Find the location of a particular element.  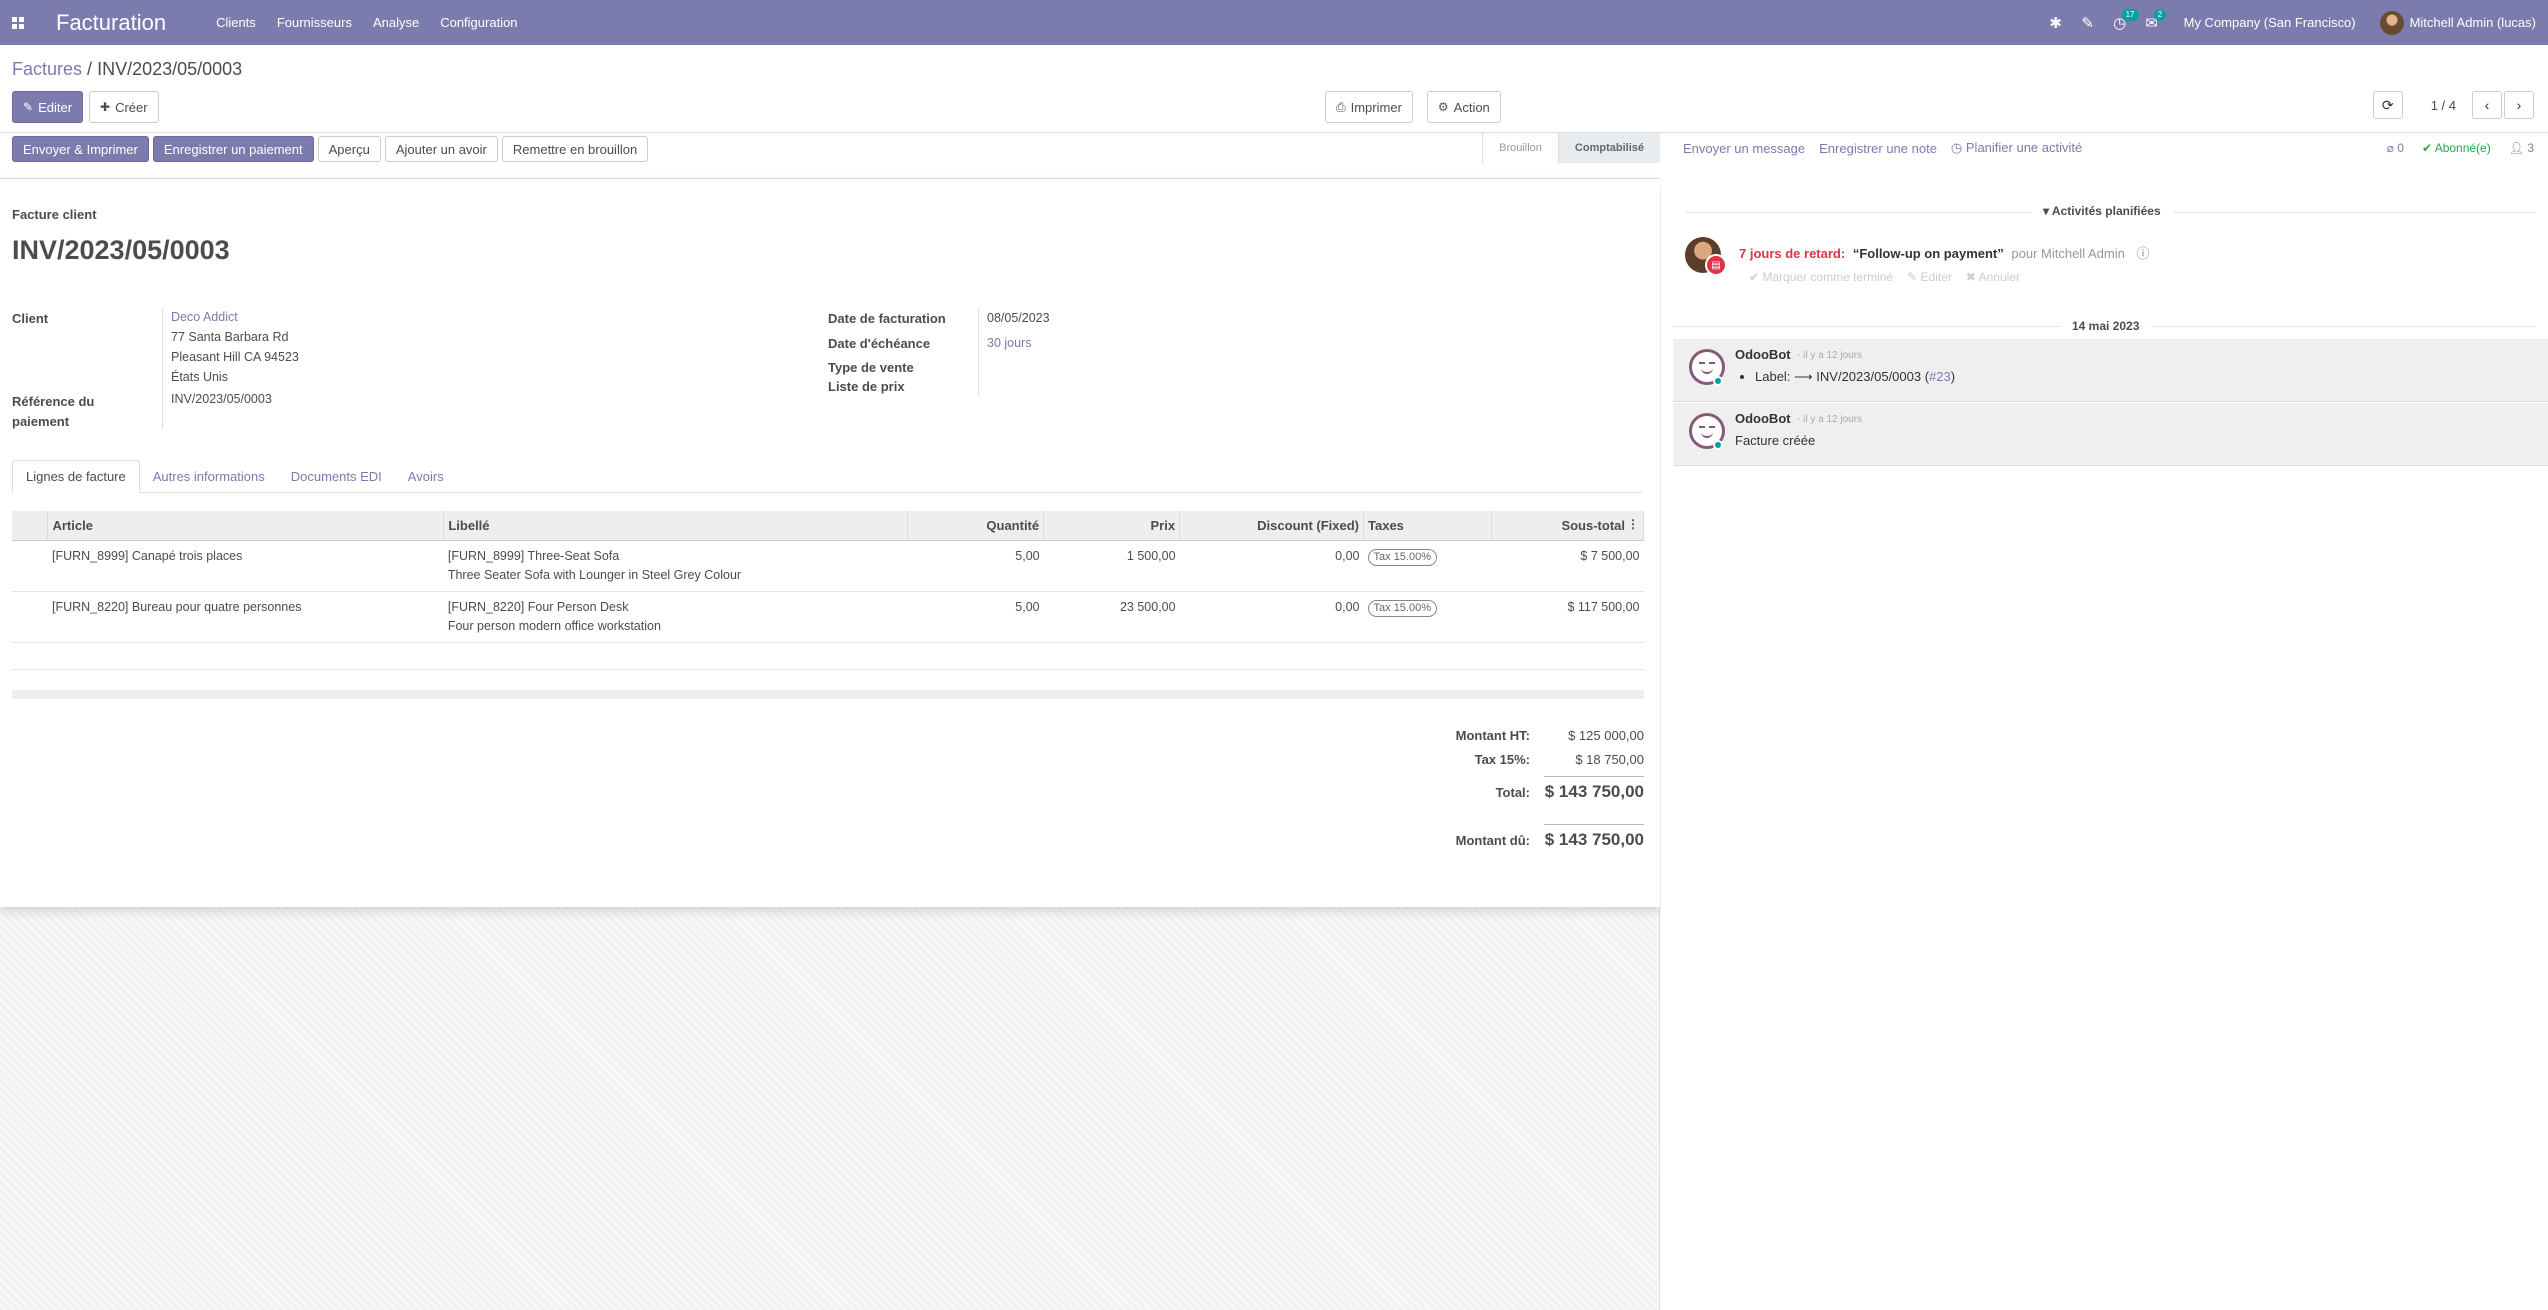

col-quantity: Quantité is located at coordinates (976, 526).